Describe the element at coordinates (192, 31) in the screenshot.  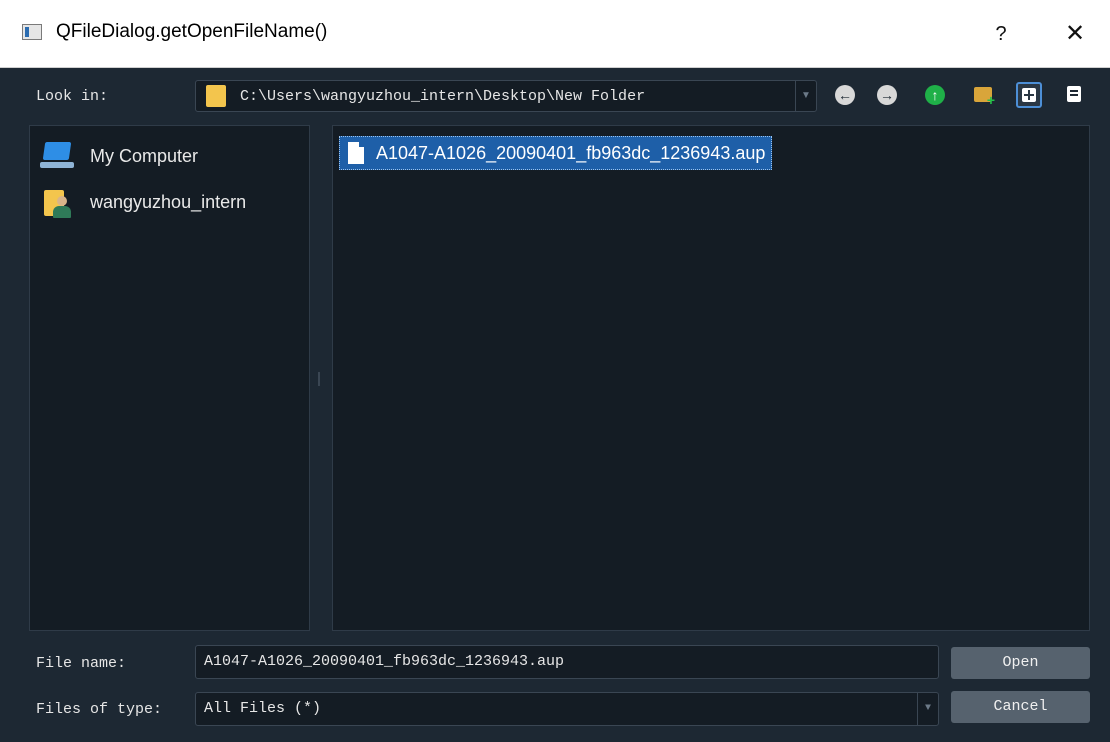
I see `window-title: QFileDialog.getOpenFileName()` at that location.